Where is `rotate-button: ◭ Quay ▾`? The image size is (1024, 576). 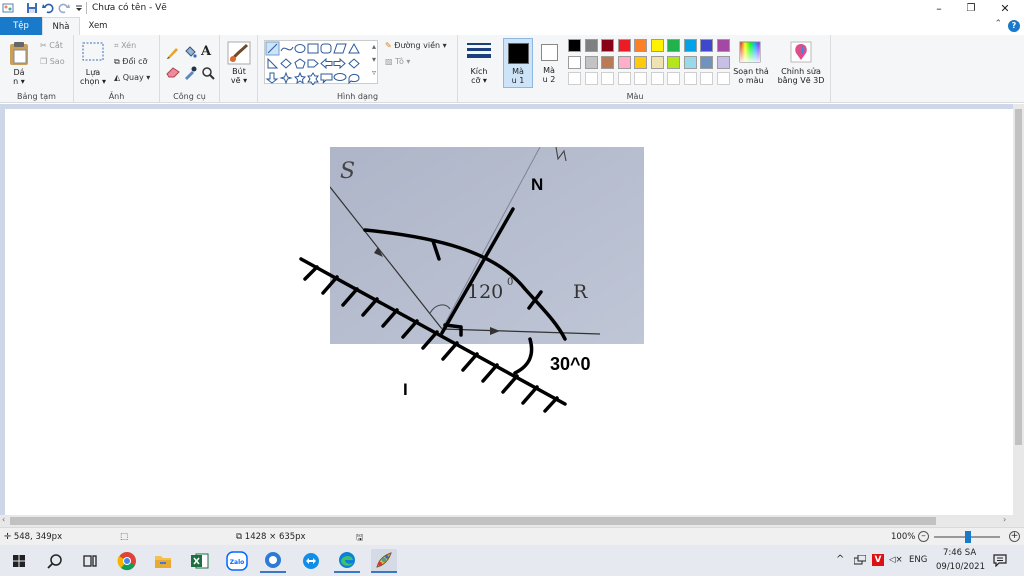 rotate-button: ◭ Quay ▾ is located at coordinates (132, 77).